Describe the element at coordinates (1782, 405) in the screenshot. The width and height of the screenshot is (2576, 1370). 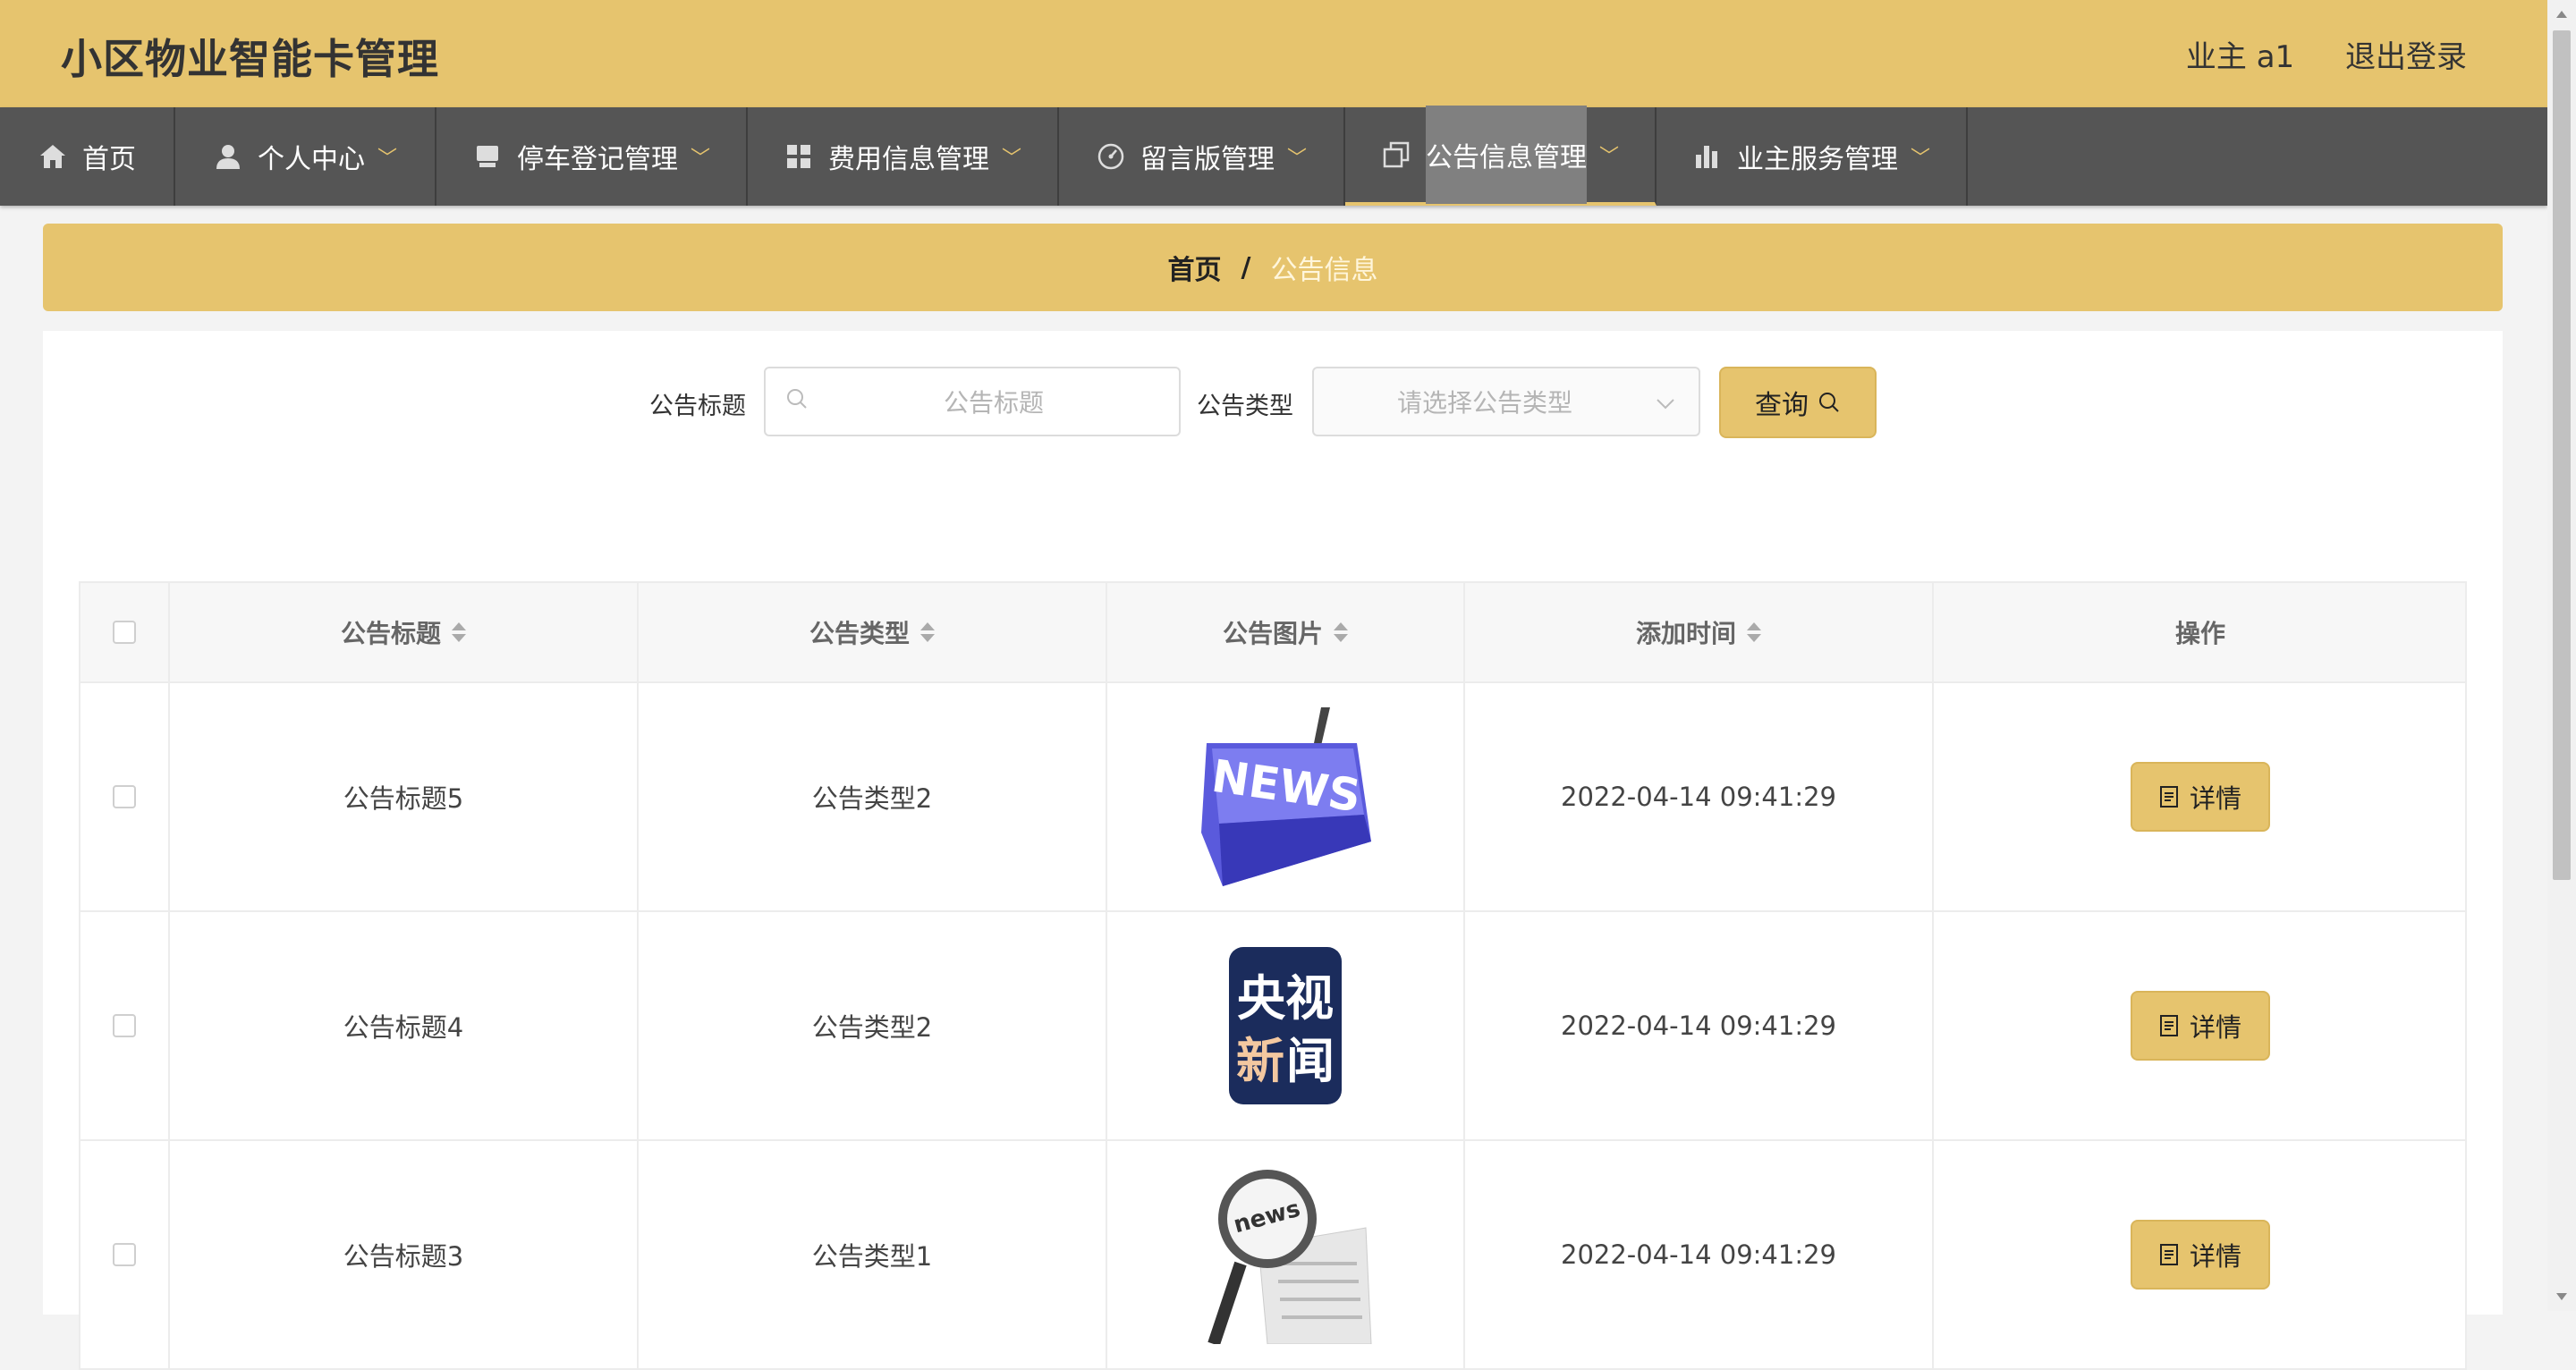
I see `query-button-label: 查询` at that location.